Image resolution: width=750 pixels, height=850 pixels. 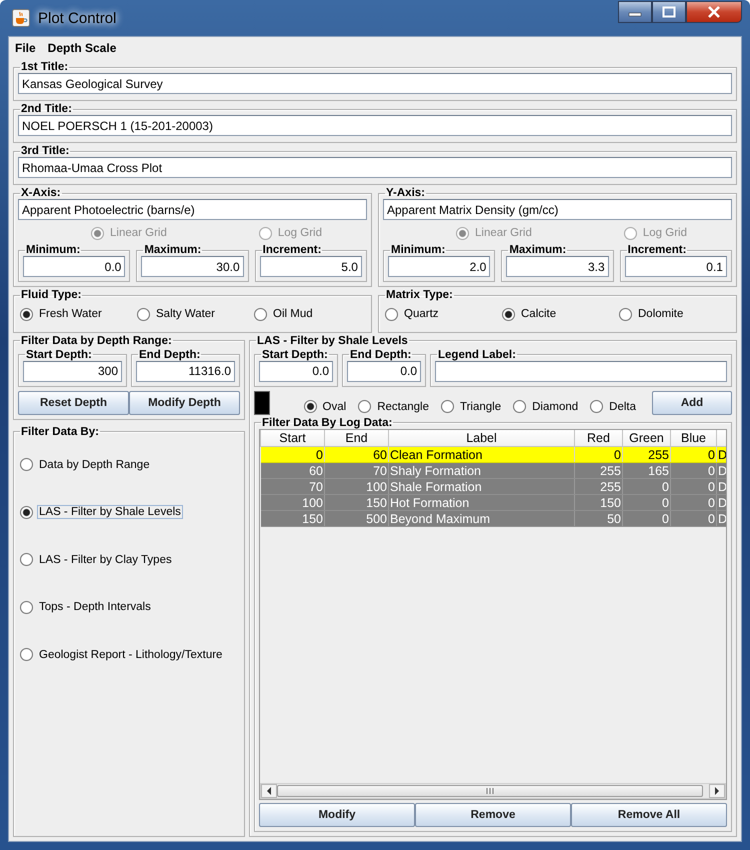 What do you see at coordinates (356, 518) in the screenshot?
I see `table-cell: 500` at bounding box center [356, 518].